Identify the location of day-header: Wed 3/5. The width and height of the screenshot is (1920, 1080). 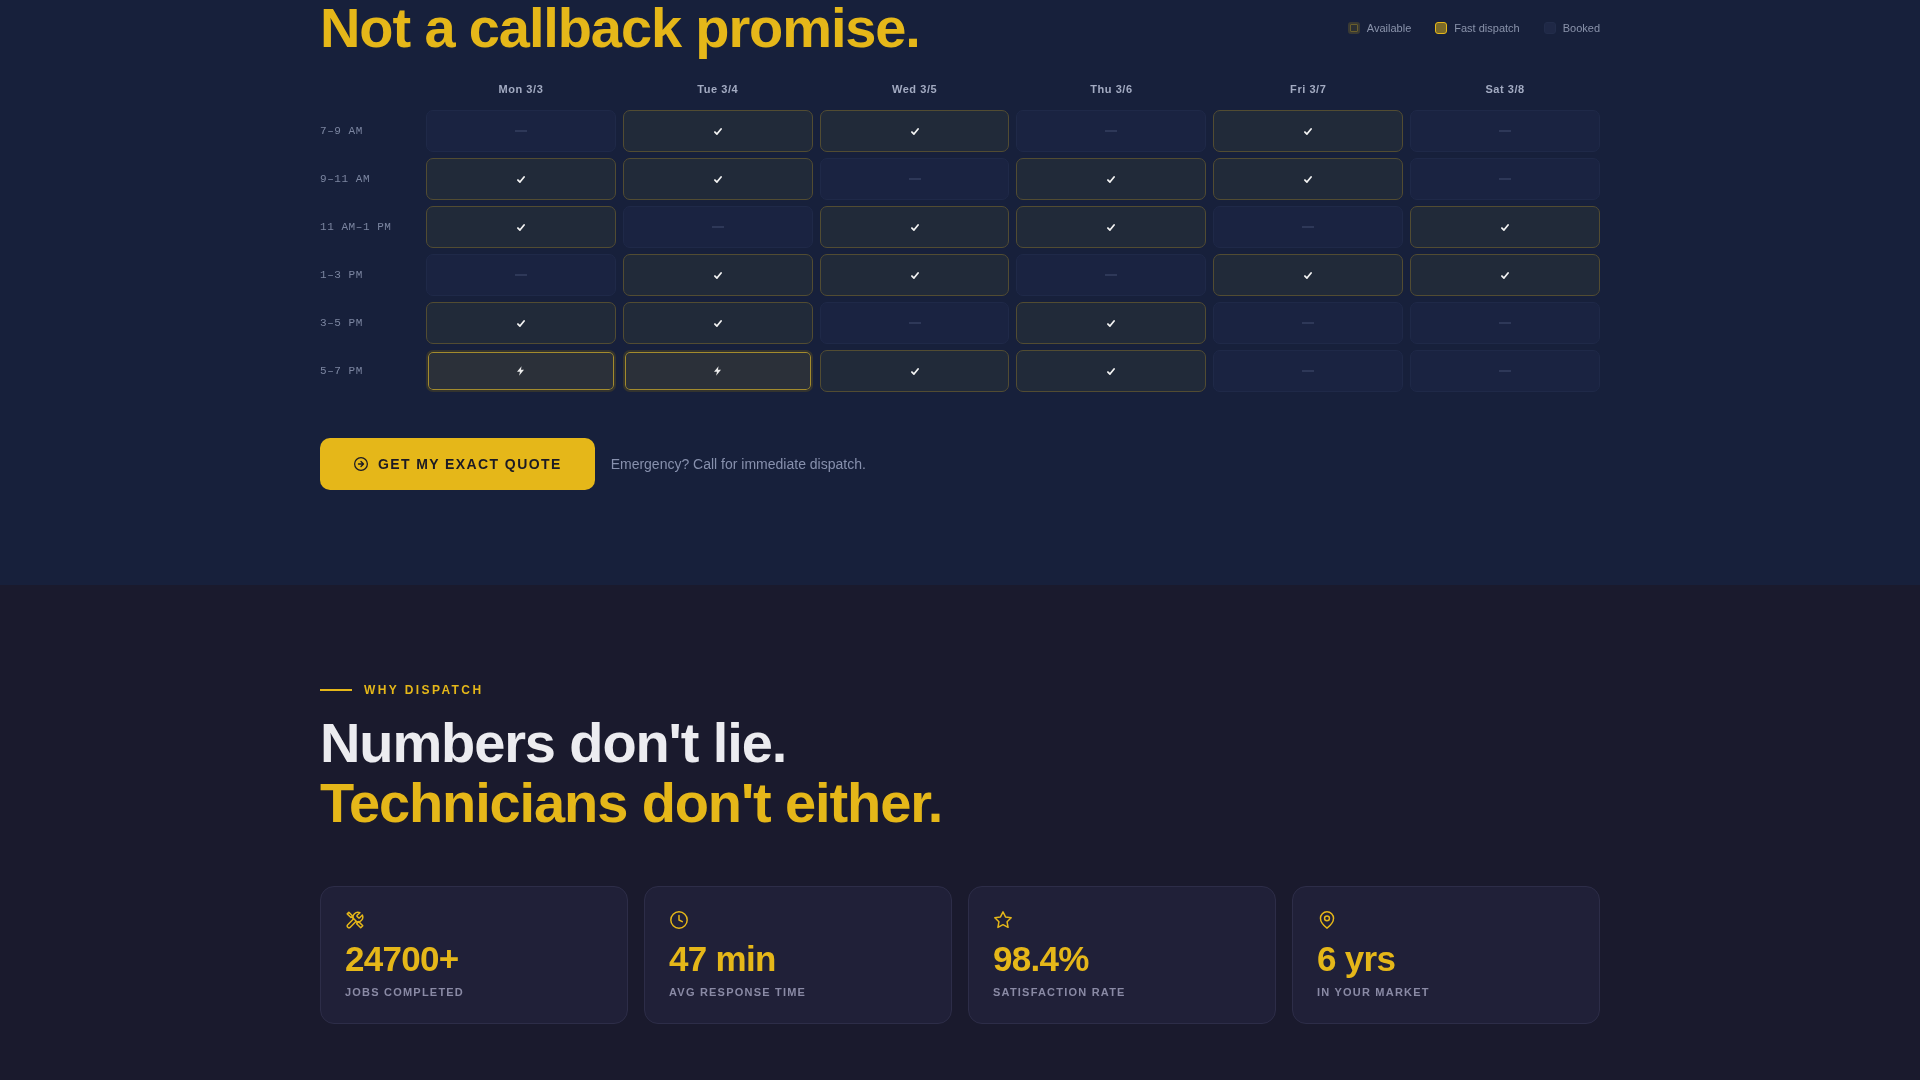
(914, 89).